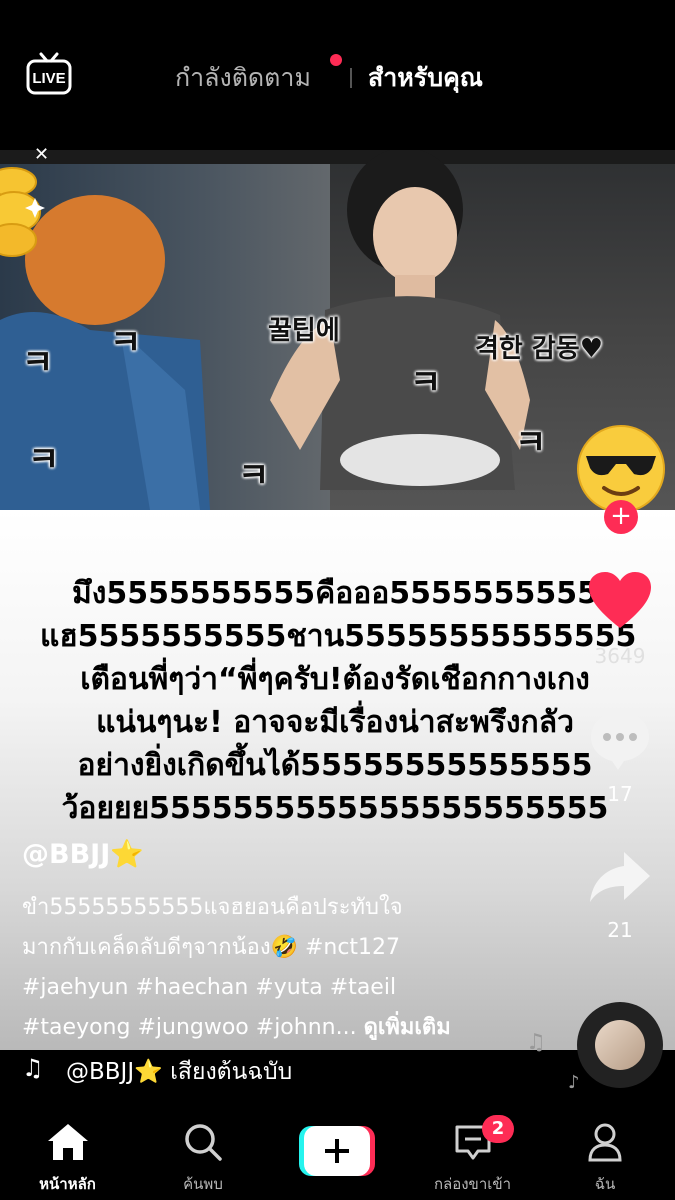 Image resolution: width=675 pixels, height=1200 pixels. What do you see at coordinates (498, 1129) in the screenshot?
I see `inbox-badge: 2` at bounding box center [498, 1129].